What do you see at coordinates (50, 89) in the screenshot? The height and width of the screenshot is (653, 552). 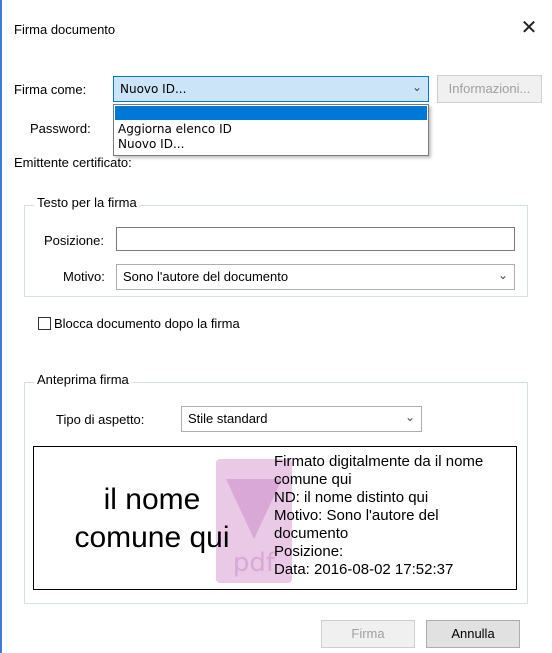 I see `sign-as-label: Firma come:` at bounding box center [50, 89].